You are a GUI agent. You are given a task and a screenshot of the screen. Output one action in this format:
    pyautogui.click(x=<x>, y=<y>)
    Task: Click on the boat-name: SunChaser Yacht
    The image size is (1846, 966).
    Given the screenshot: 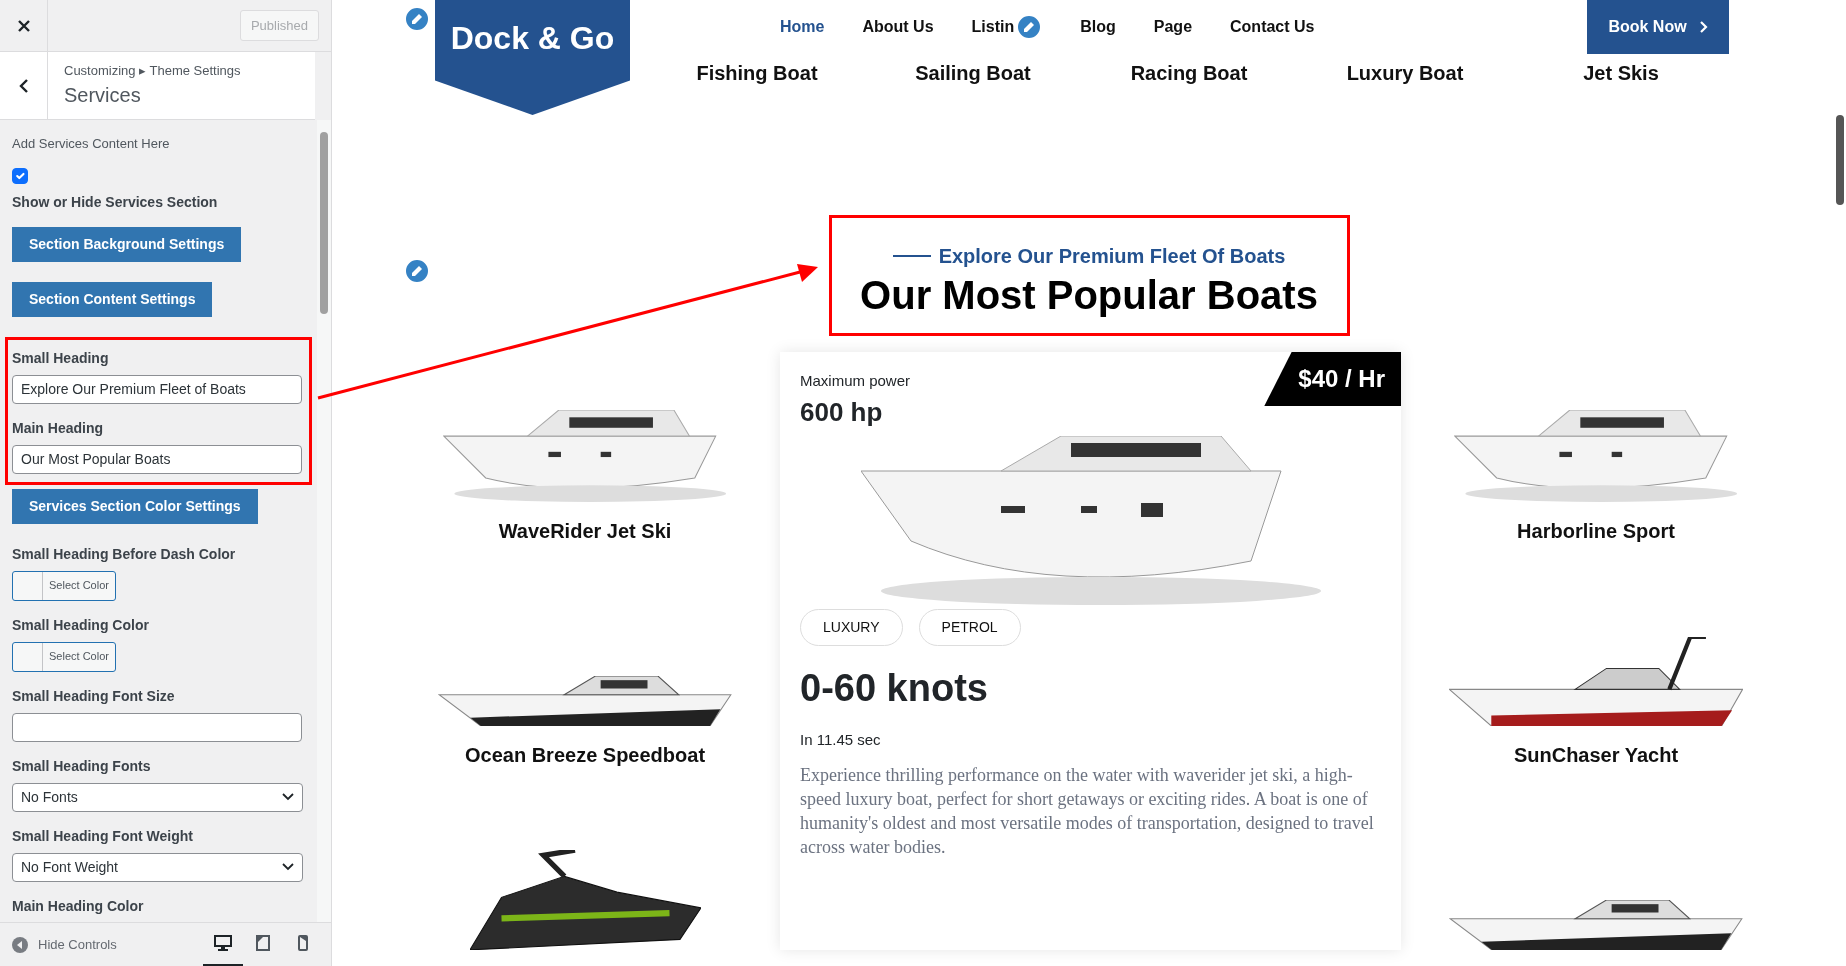 What is the action you would take?
    pyautogui.click(x=1596, y=755)
    